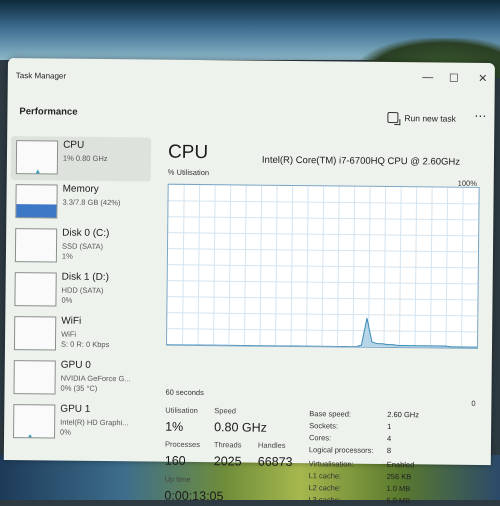 The height and width of the screenshot is (506, 500). I want to click on spec-label: Base speed:, so click(330, 414).